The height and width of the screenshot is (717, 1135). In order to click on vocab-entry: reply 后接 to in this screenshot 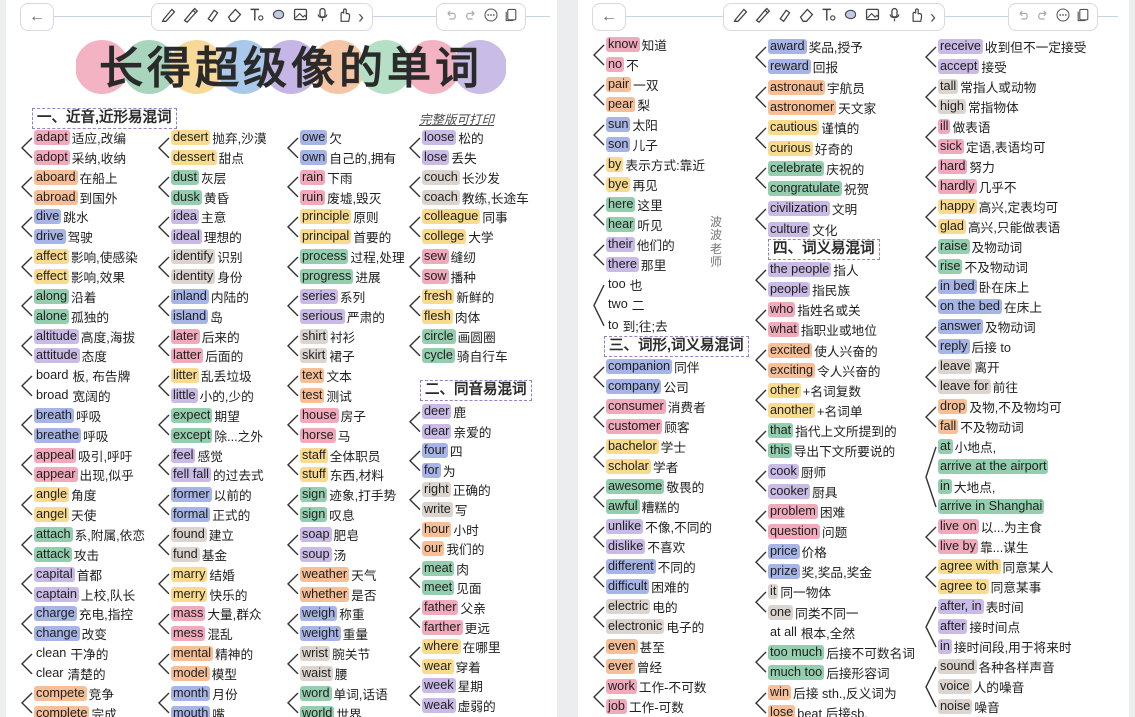, I will do `click(974, 346)`.